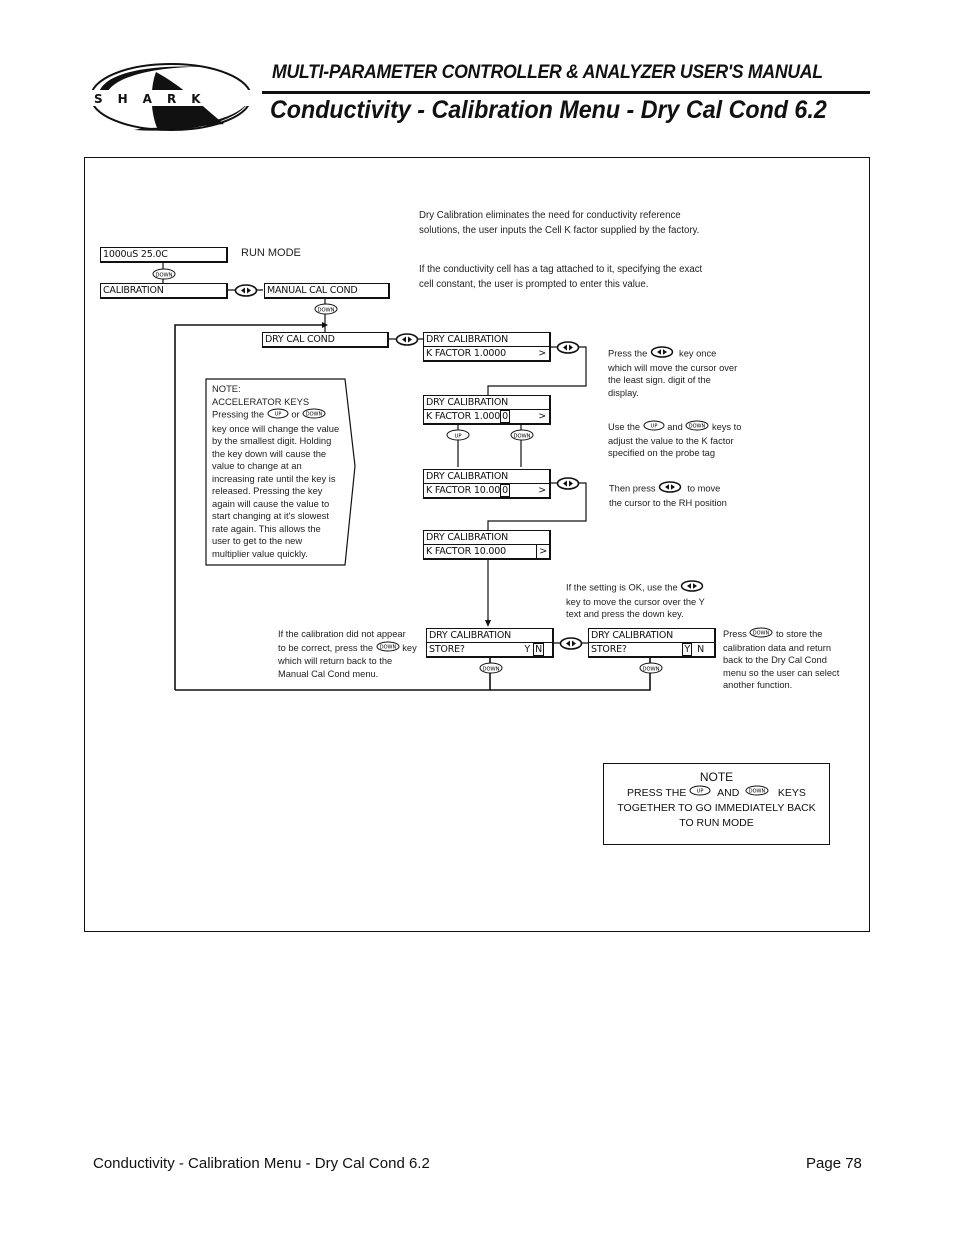 The height and width of the screenshot is (1235, 954). Describe the element at coordinates (716, 793) in the screenshot. I see `run-mode-note-line1: PRESS THE UP AND DOWN KEYS` at that location.